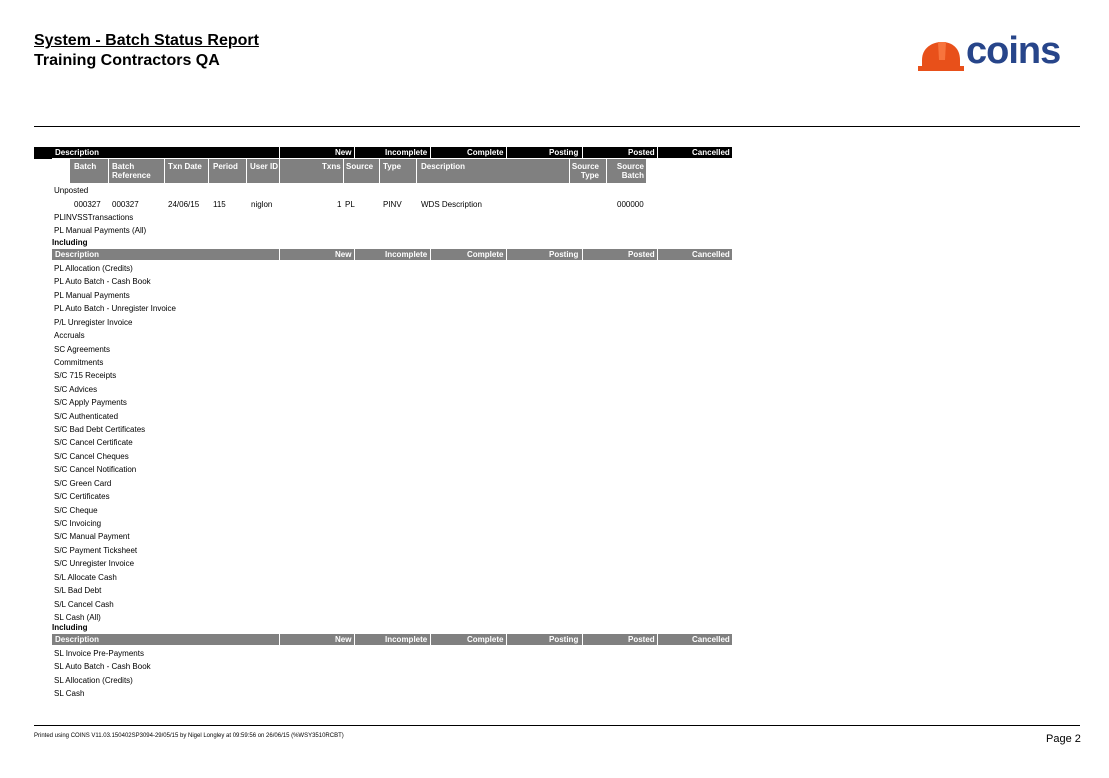 This screenshot has height=778, width=1109. Describe the element at coordinates (82, 497) in the screenshot. I see `list-item: S/C Certificates` at that location.